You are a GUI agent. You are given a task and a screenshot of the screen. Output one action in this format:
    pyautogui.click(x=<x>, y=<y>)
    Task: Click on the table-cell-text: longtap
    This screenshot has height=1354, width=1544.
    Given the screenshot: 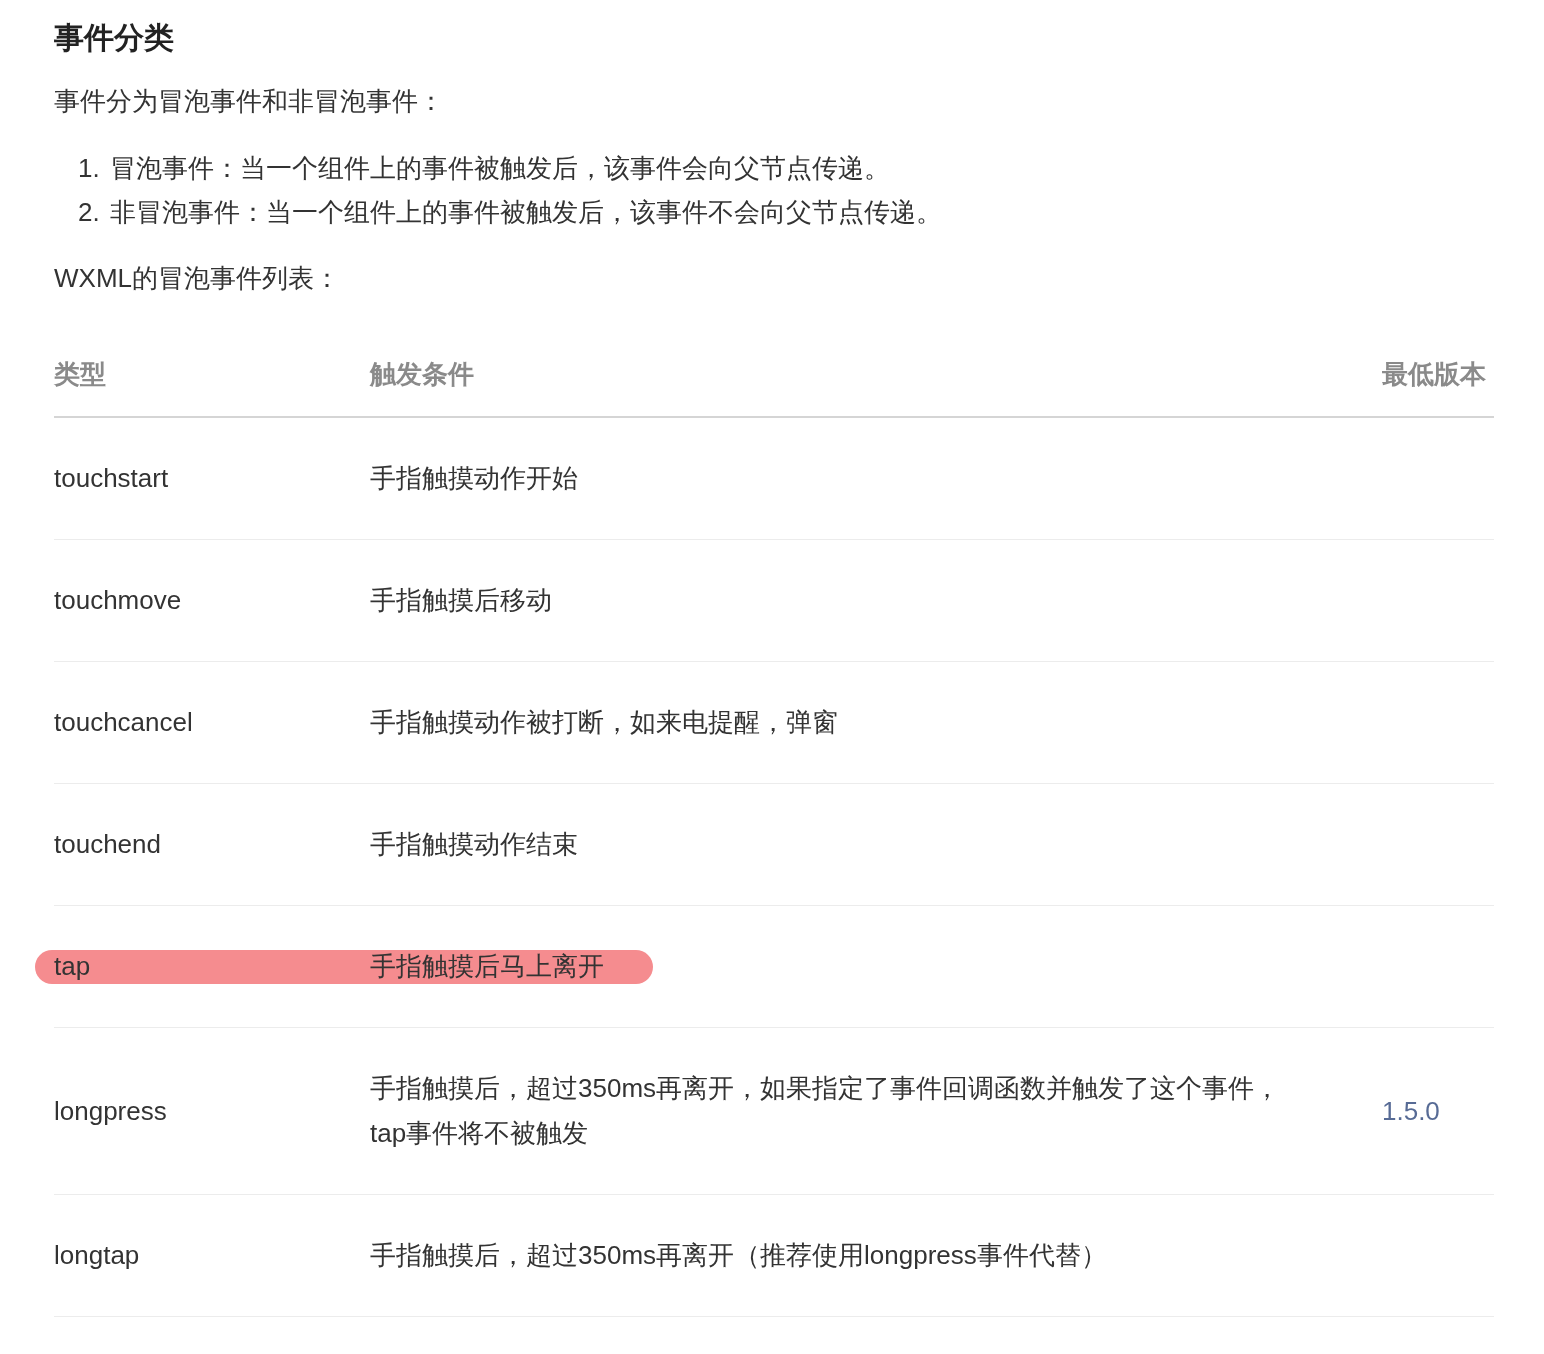 What is the action you would take?
    pyautogui.click(x=97, y=1255)
    